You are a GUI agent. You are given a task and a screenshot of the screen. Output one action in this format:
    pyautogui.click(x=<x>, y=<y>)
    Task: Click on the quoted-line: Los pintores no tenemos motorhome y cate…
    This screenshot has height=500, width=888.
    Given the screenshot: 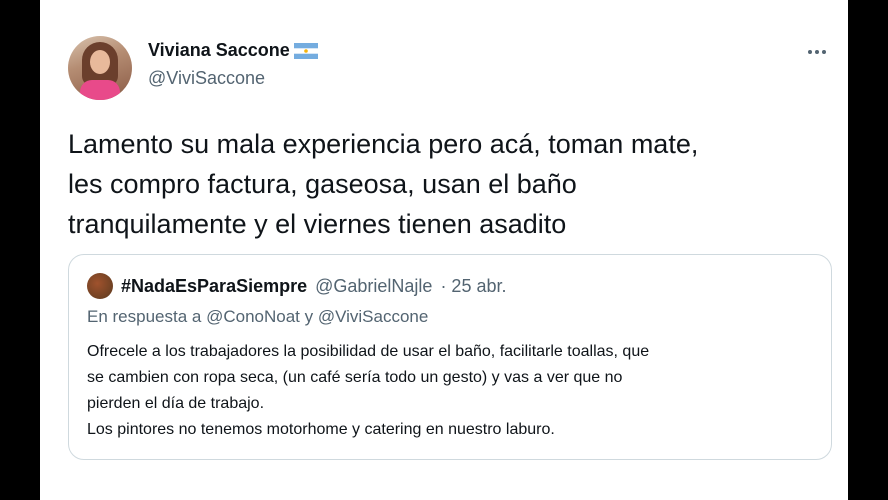 What is the action you would take?
    pyautogui.click(x=321, y=429)
    